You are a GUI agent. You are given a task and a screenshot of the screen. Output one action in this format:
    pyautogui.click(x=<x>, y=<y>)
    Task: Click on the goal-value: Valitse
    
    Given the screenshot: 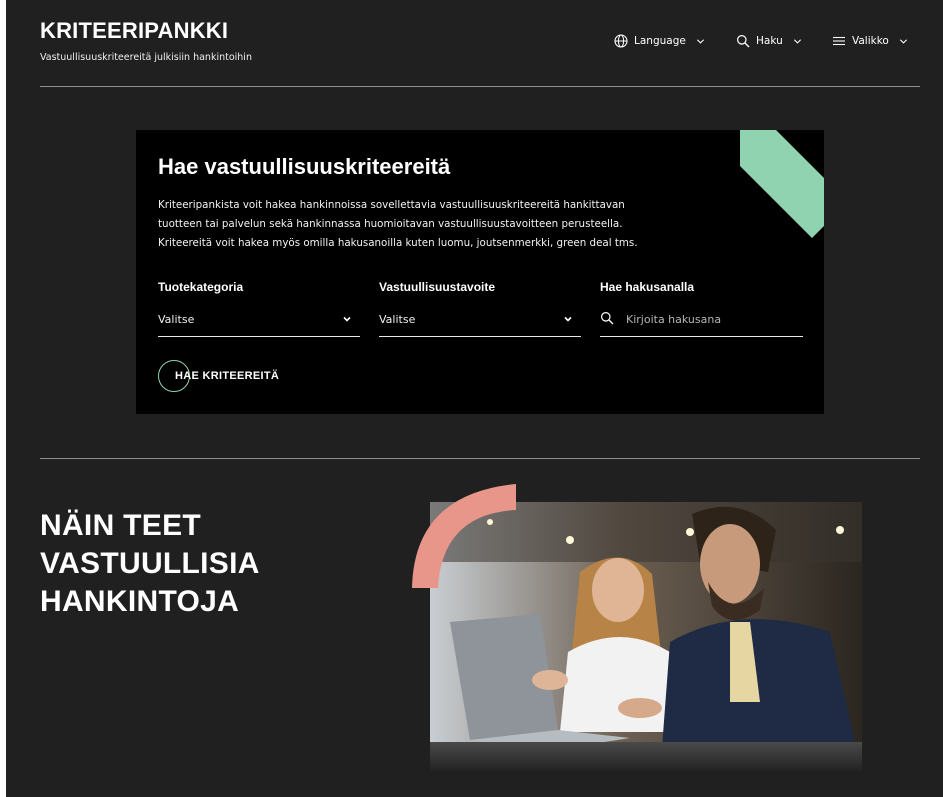 What is the action you would take?
    pyautogui.click(x=397, y=319)
    